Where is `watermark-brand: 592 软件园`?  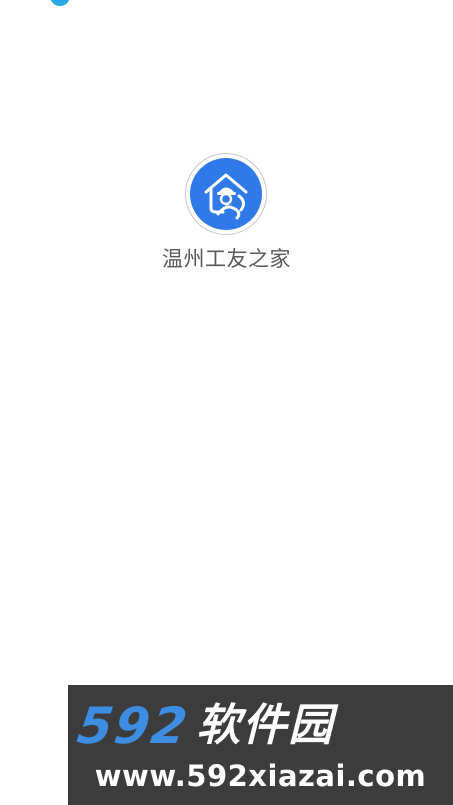
watermark-brand: 592 软件园 is located at coordinates (204, 726).